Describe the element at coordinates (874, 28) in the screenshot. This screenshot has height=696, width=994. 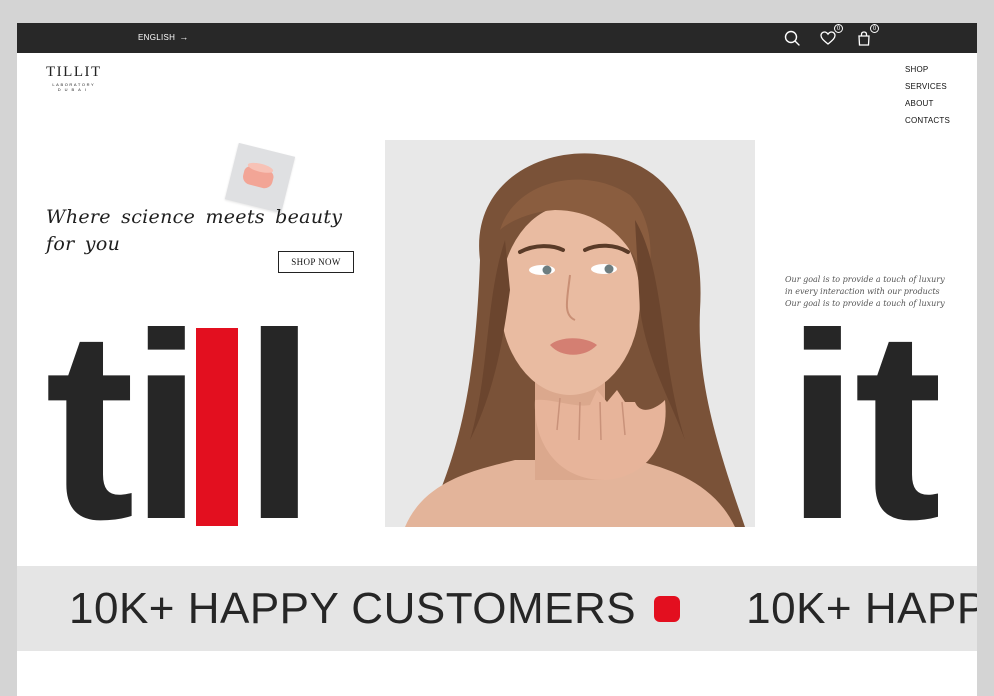
I see `cart-count-badge: 0` at that location.